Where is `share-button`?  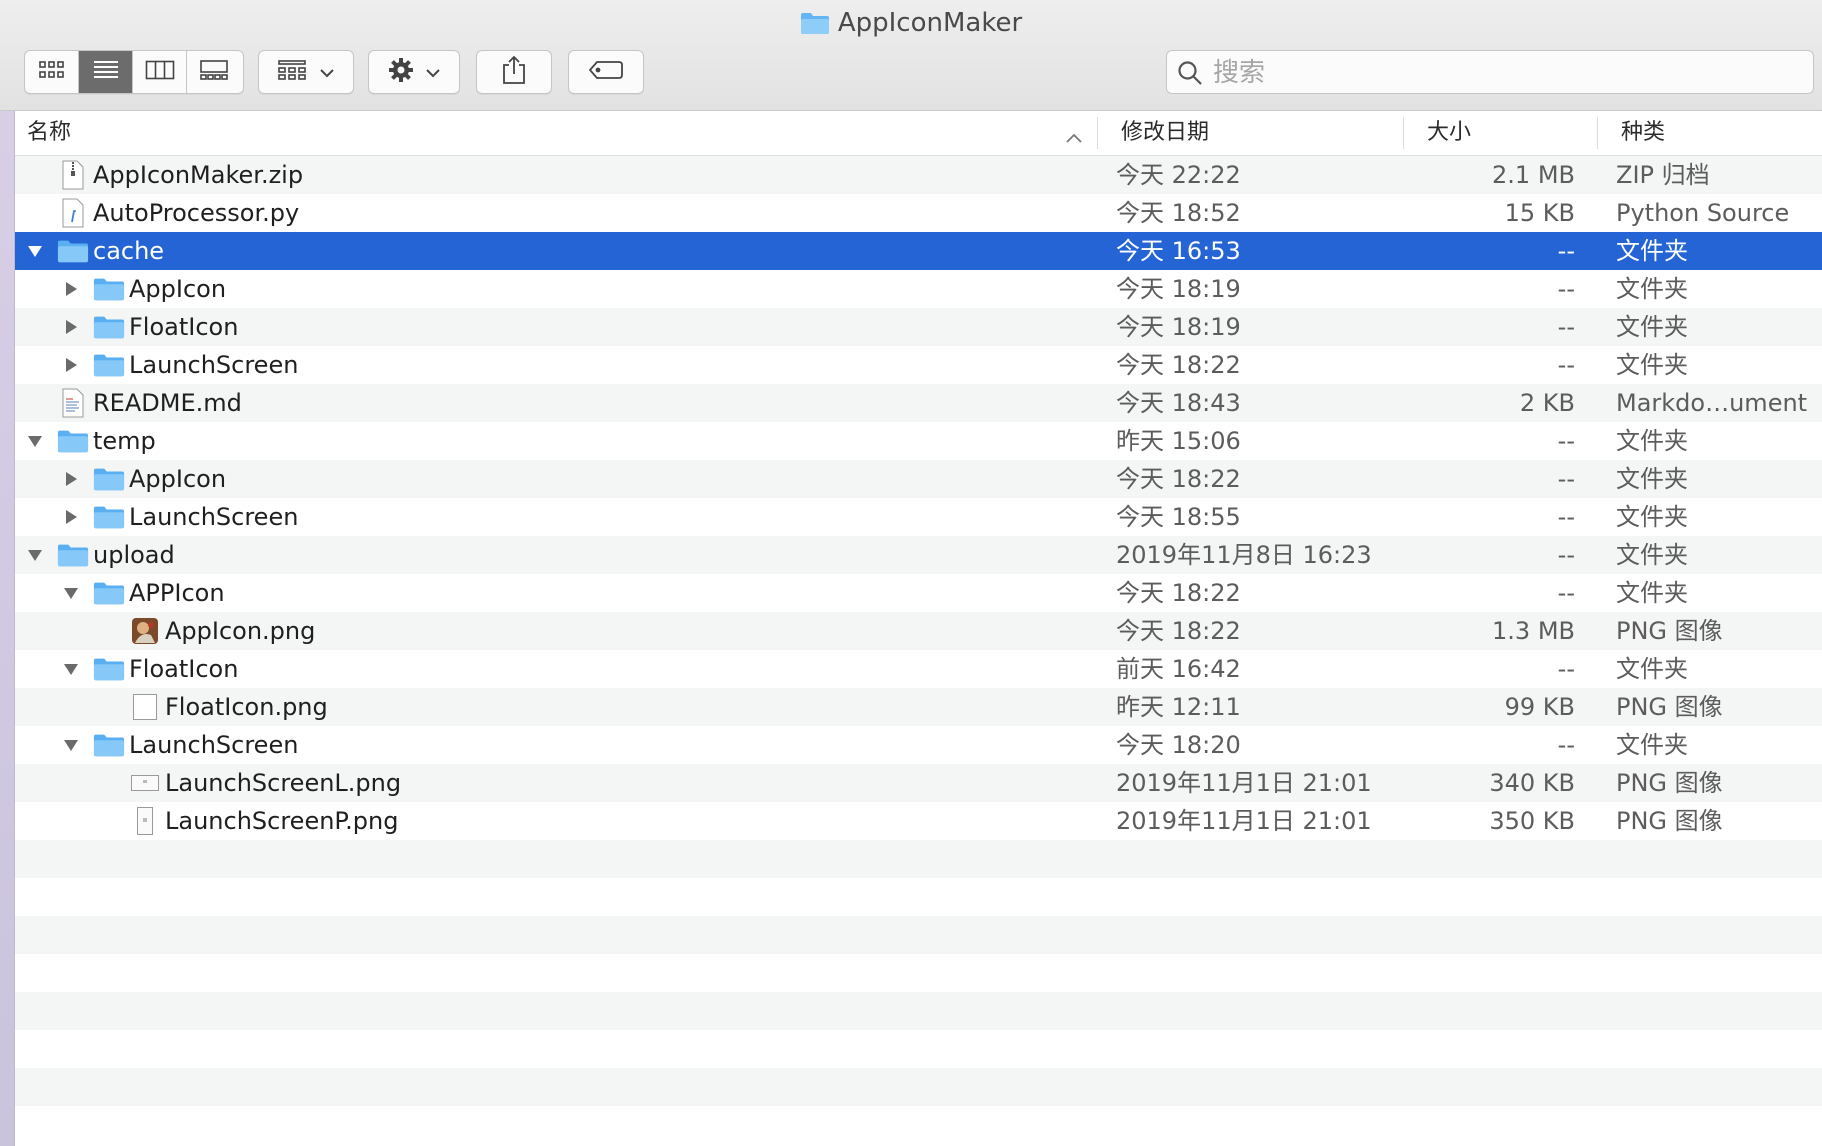
share-button is located at coordinates (514, 72).